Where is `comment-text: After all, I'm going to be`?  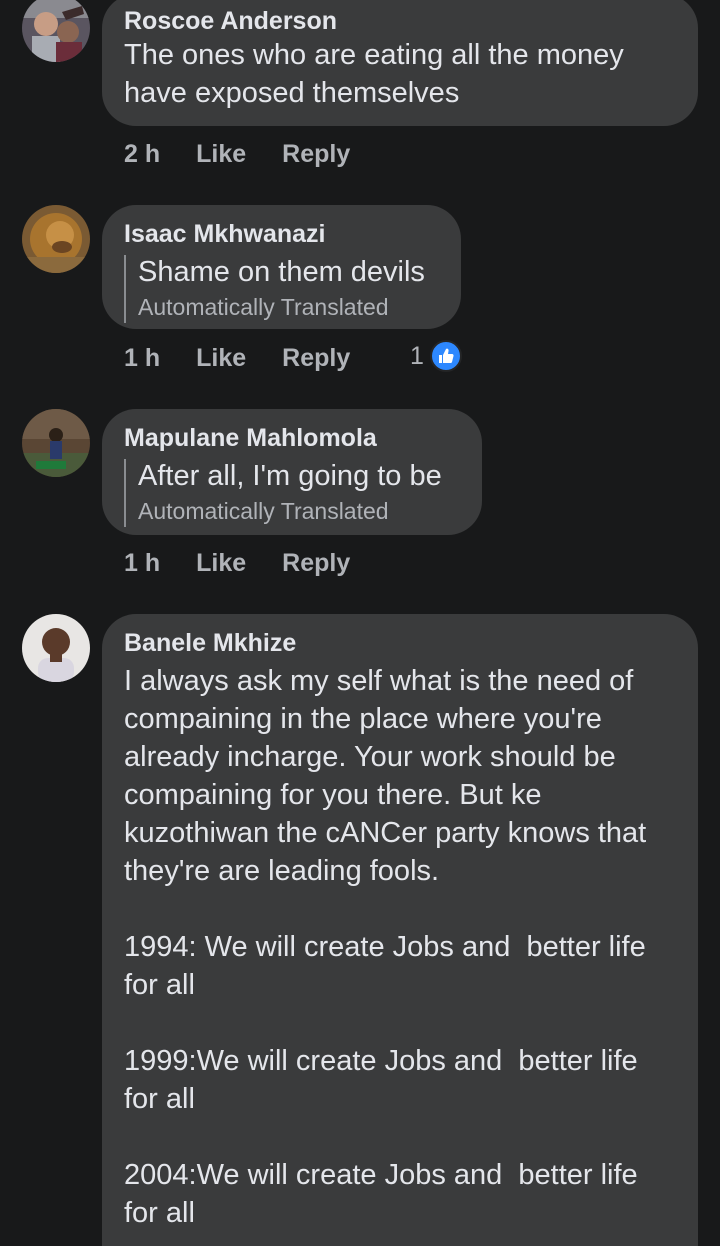
comment-text: After all, I'm going to be is located at coordinates (290, 476).